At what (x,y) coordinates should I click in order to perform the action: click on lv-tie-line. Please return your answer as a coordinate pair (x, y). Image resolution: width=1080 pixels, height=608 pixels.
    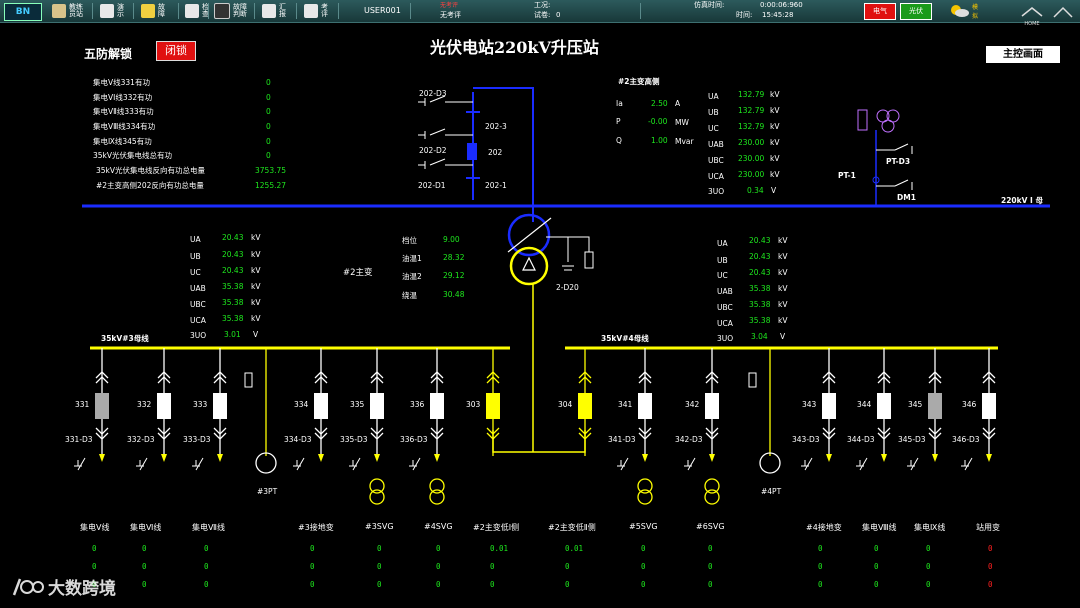
    Looking at the image, I should click on (539, 441).